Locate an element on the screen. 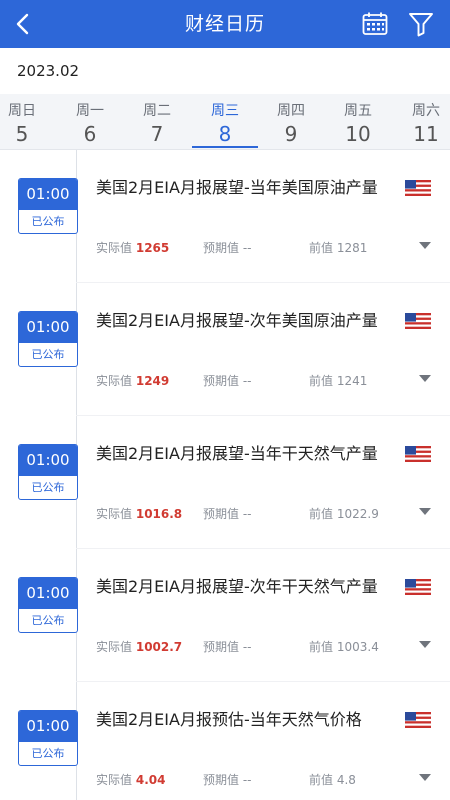 This screenshot has height=800, width=450. event-title: 美国2月EIA月报展望-当年美国原油产量 is located at coordinates (241, 188).